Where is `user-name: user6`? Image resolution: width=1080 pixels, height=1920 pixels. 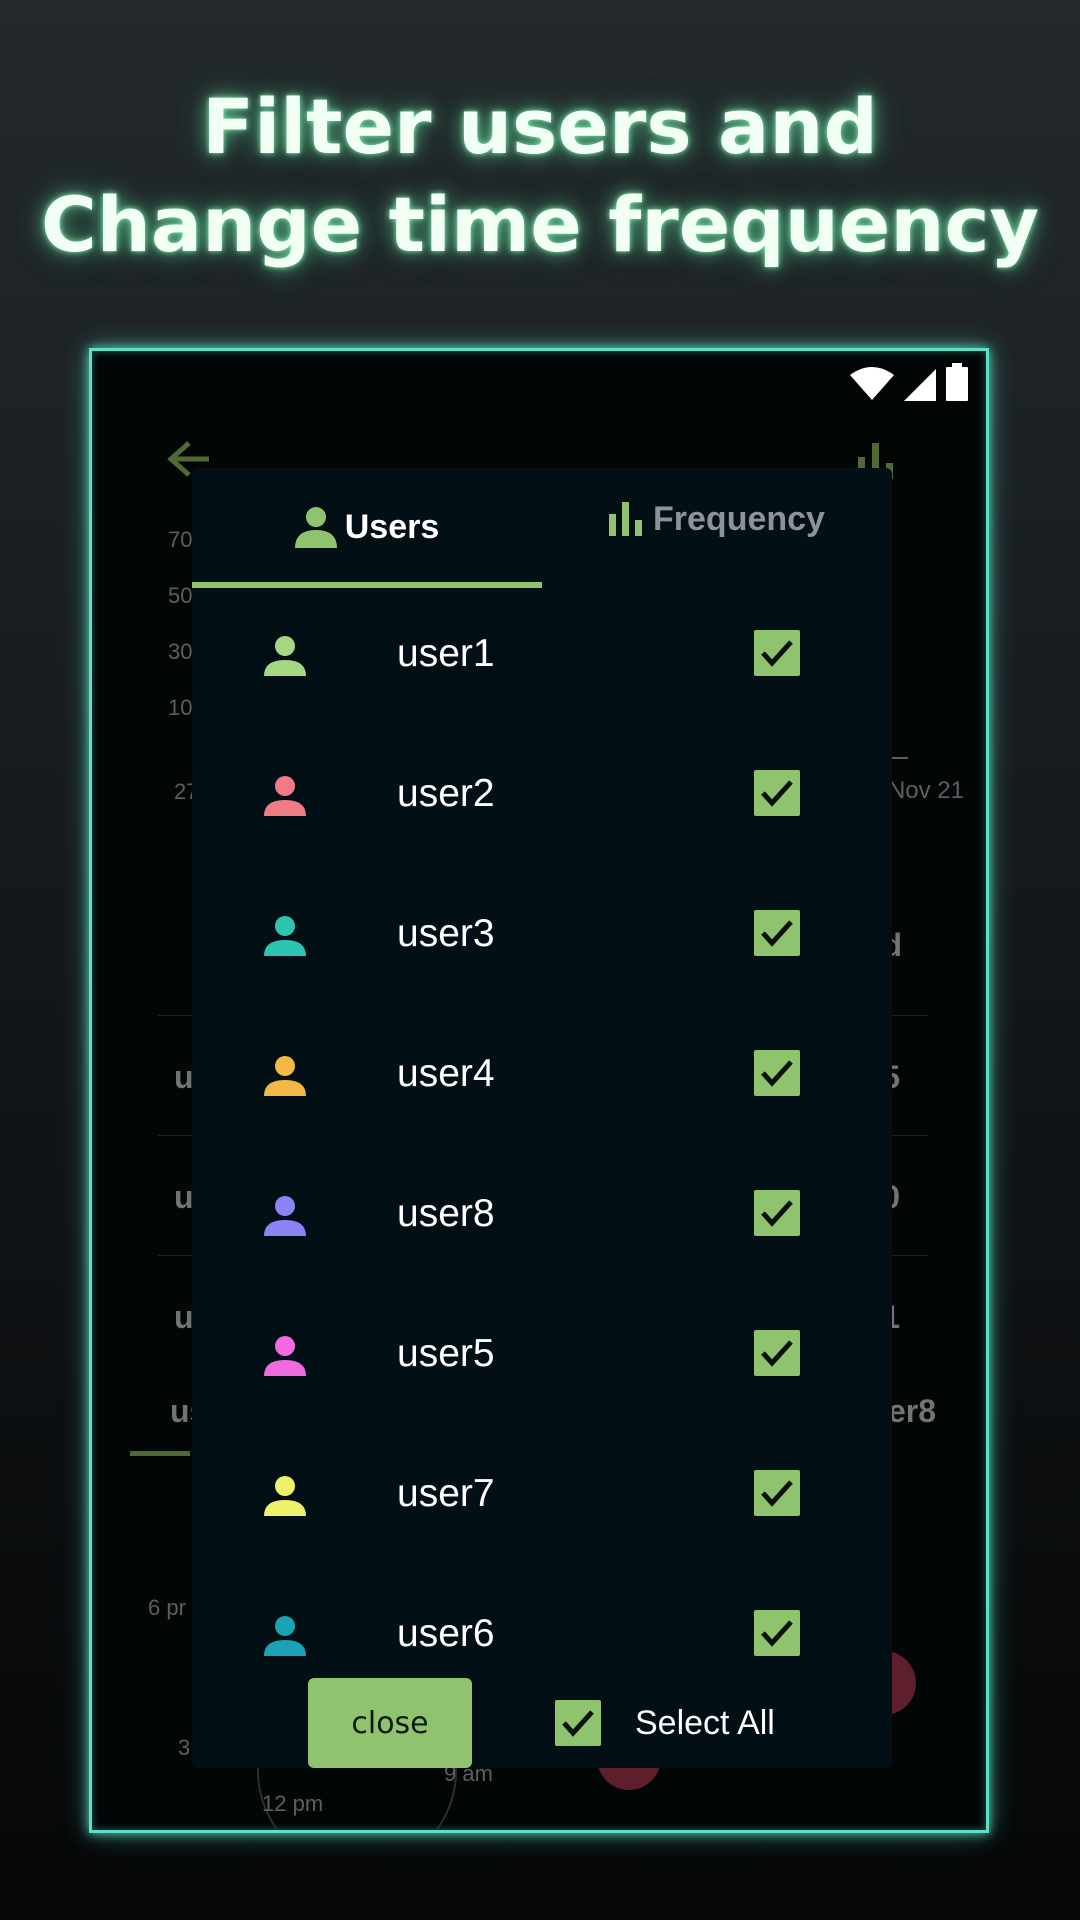
user-name: user6 is located at coordinates (446, 1633).